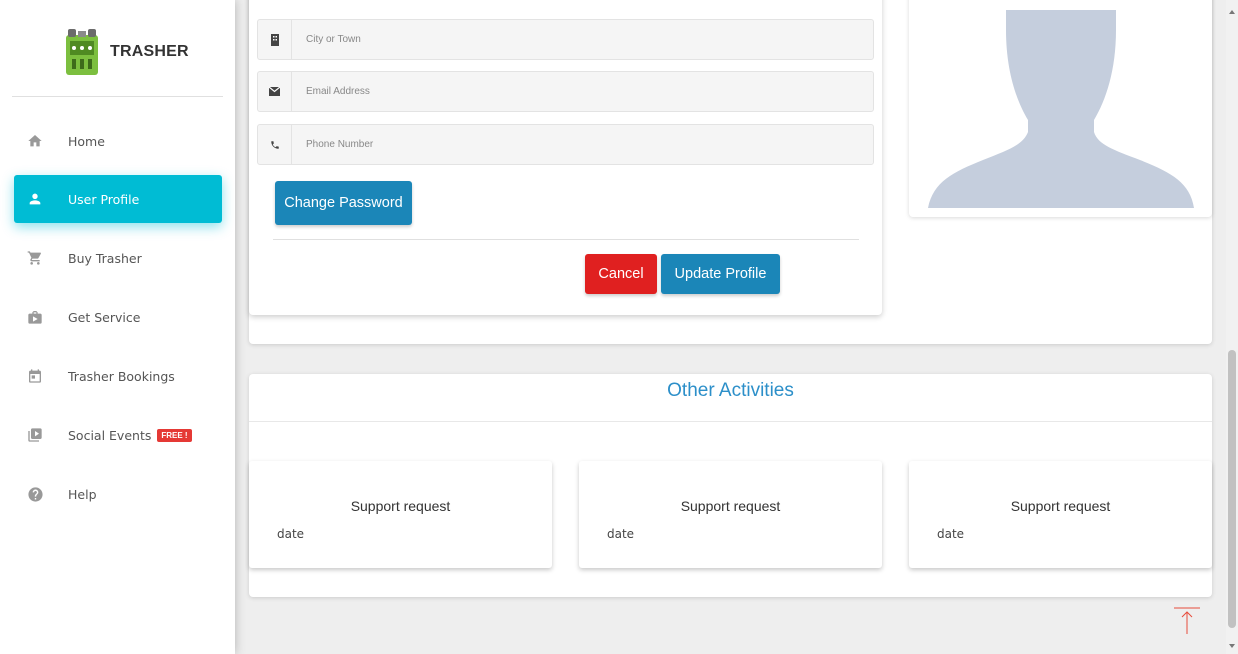 This screenshot has height=654, width=1238. I want to click on slideshow-icon, so click(35, 435).